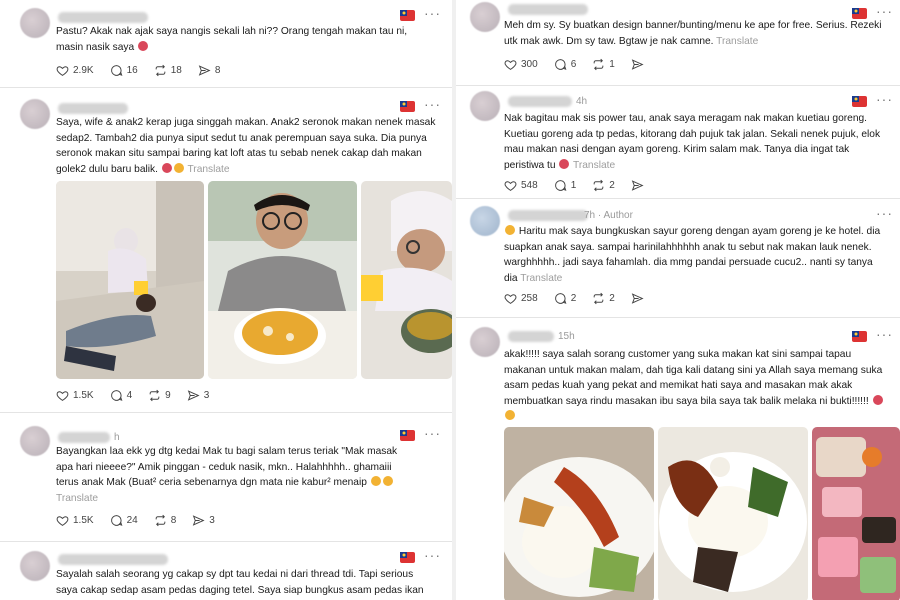 The image size is (900, 600). Describe the element at coordinates (579, 513) in the screenshot. I see `post-photo-rice-fish` at that location.